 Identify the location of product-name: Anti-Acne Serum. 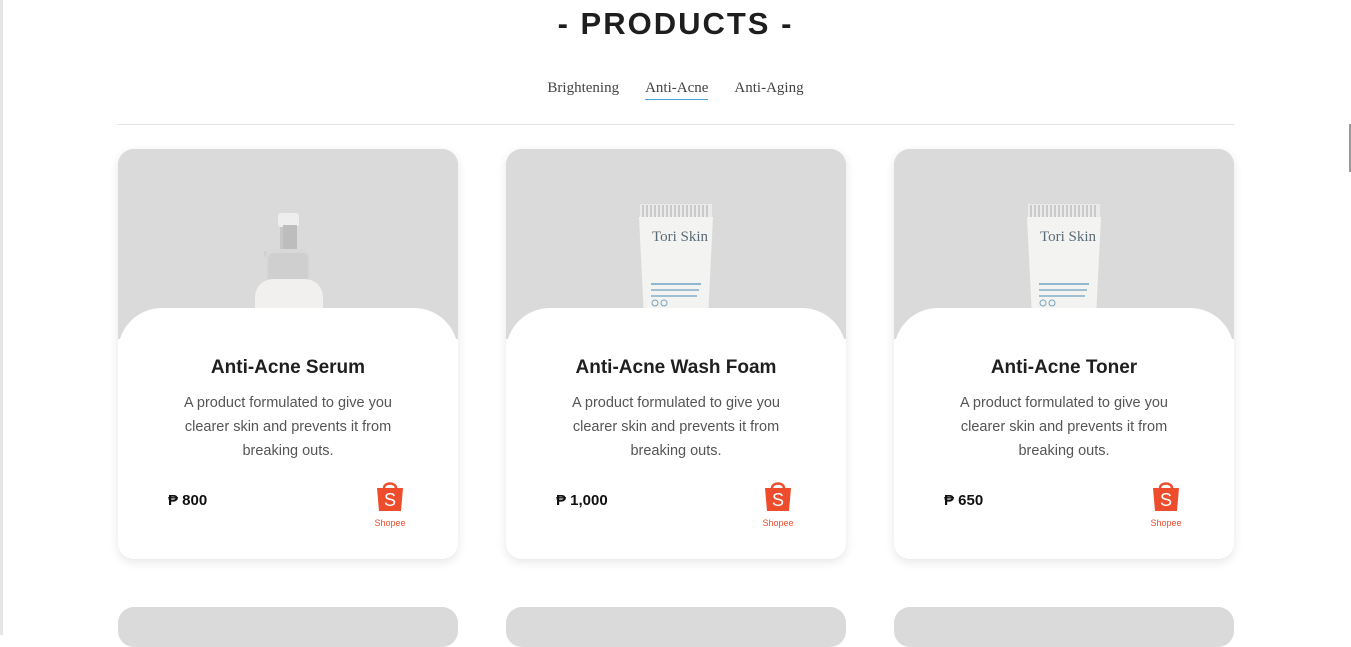
(288, 367).